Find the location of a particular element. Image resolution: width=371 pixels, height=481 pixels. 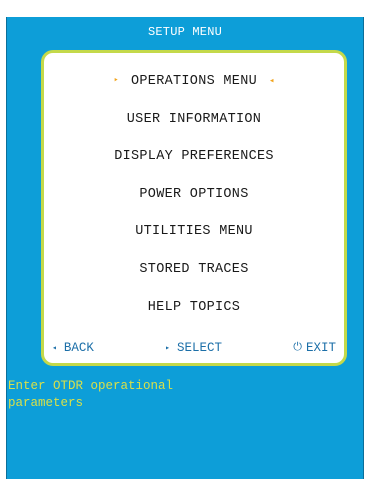

screen-title: SETUP MENU is located at coordinates (184, 32).